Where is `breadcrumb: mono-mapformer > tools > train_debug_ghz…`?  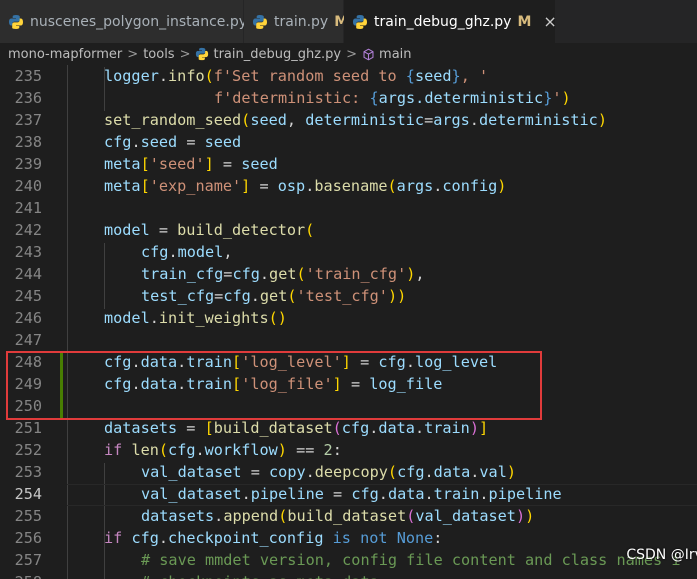
breadcrumb: mono-mapformer > tools > train_debug_ghz… is located at coordinates (348, 54).